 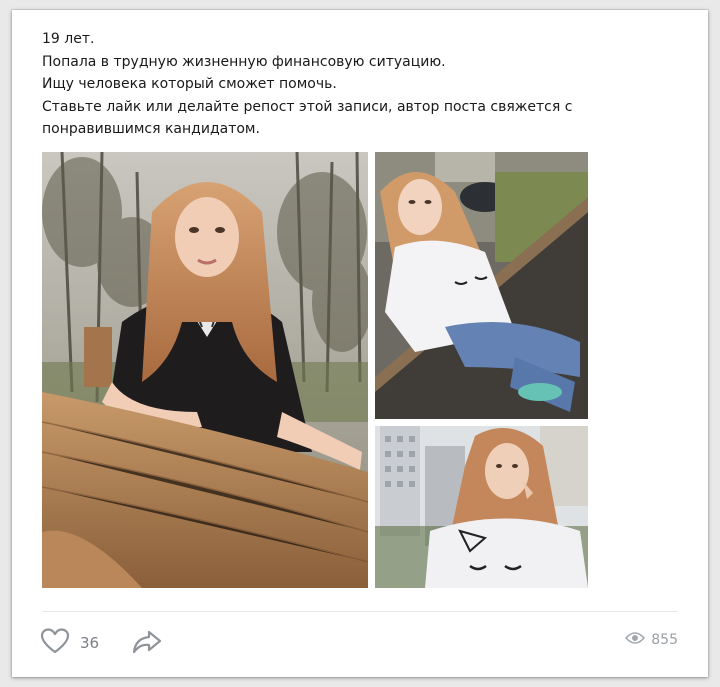 I want to click on share-button, so click(x=147, y=644).